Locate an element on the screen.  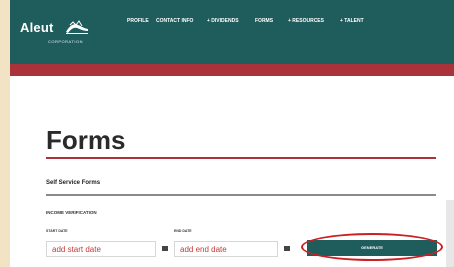
nav-item-profile: PROFILE is located at coordinates (138, 21).